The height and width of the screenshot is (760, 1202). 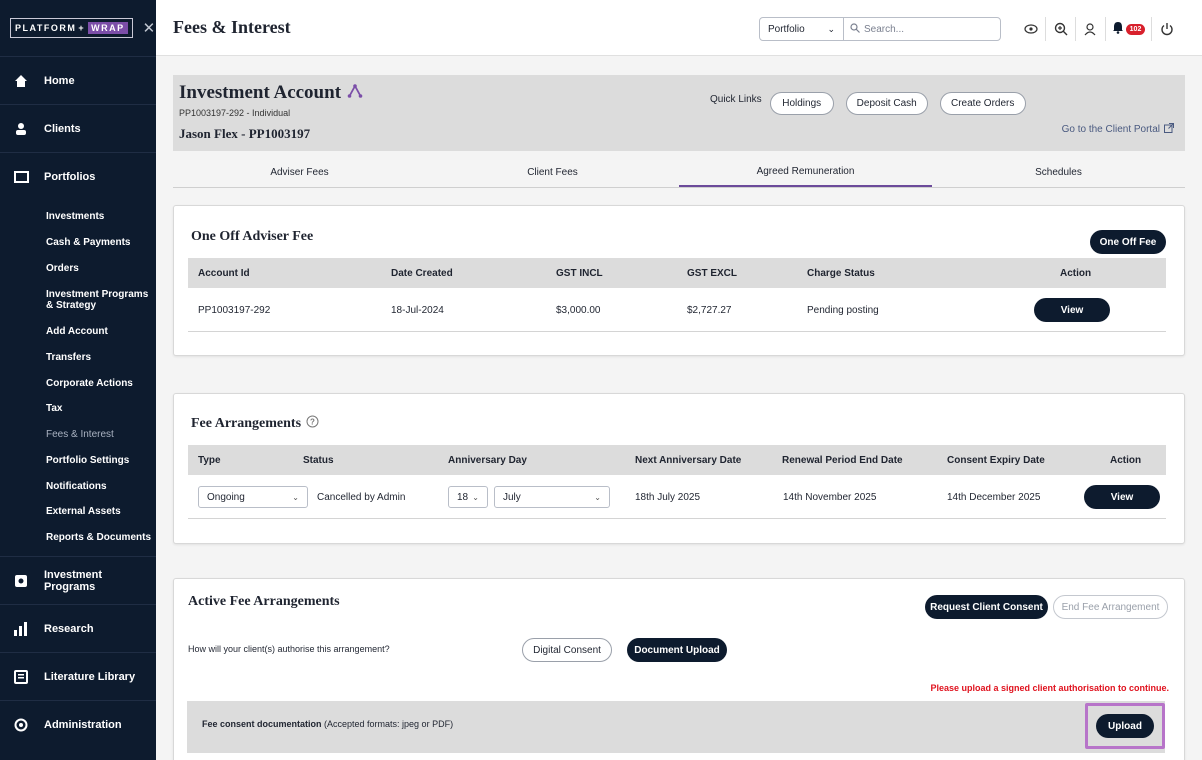 I want to click on holdings-button: Holdings, so click(x=801, y=103).